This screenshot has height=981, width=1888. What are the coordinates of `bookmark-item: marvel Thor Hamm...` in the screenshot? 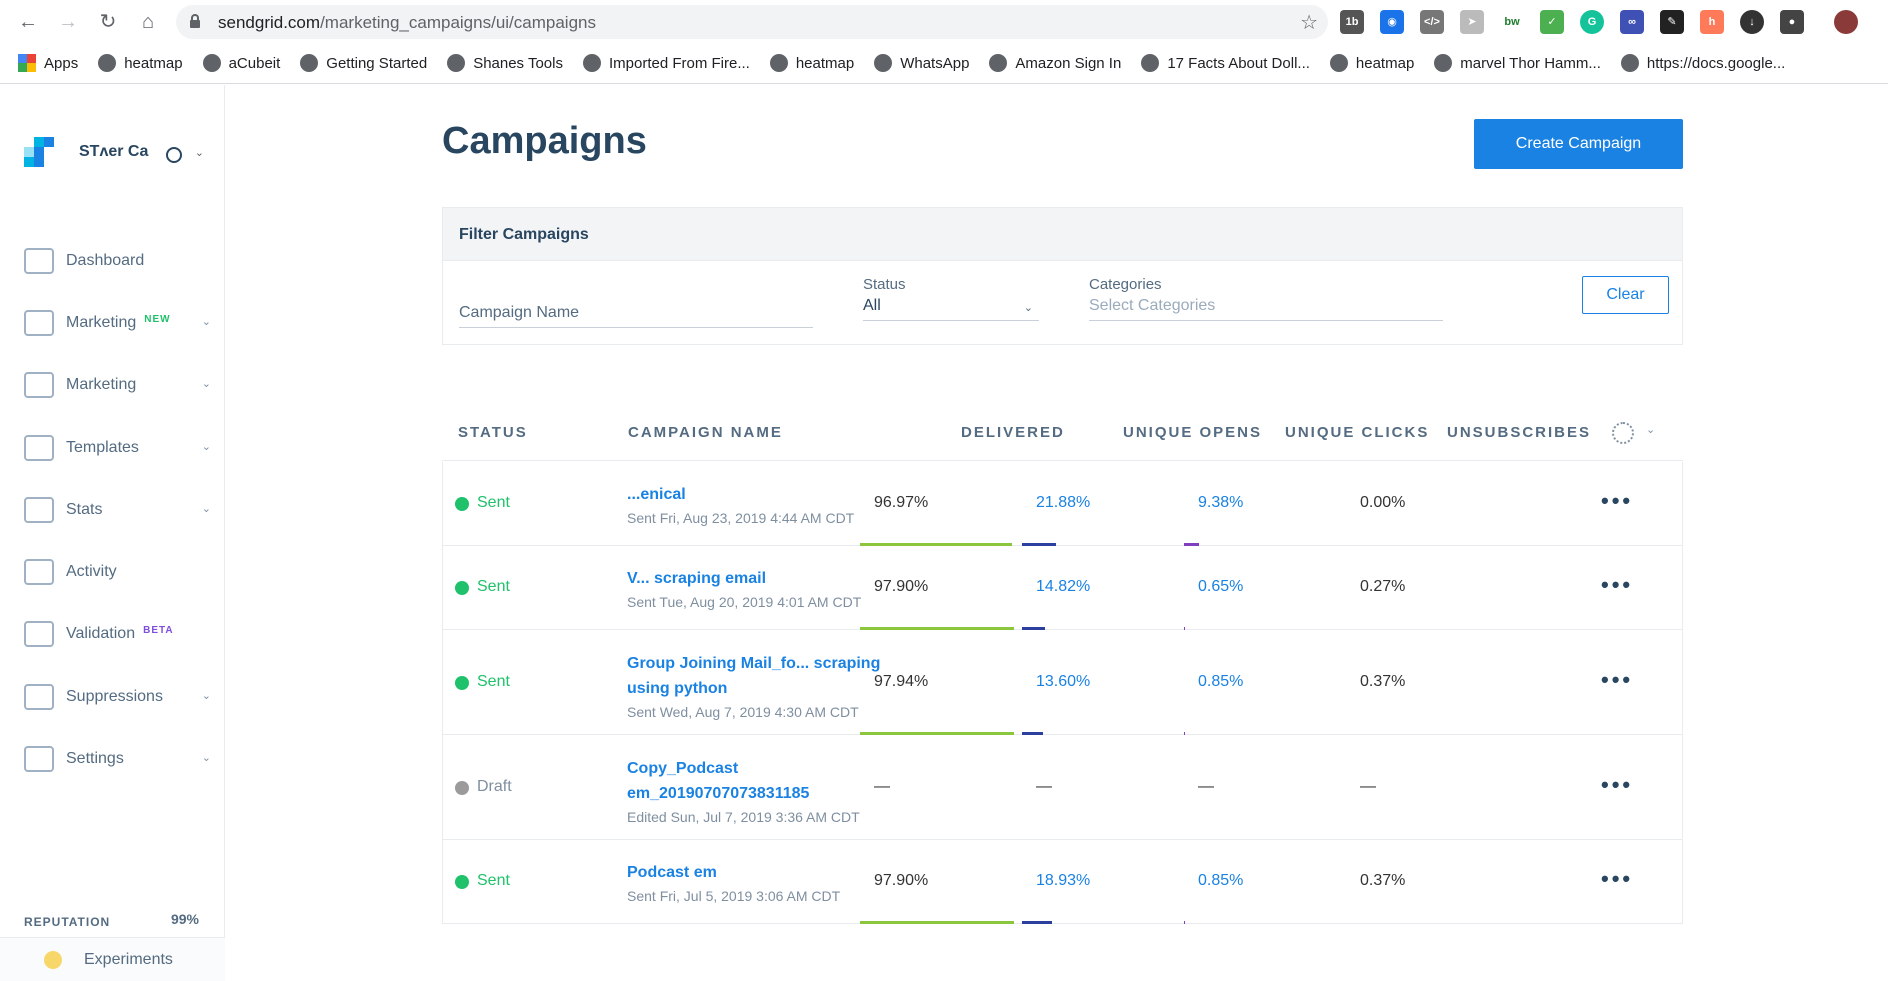 It's located at (1517, 63).